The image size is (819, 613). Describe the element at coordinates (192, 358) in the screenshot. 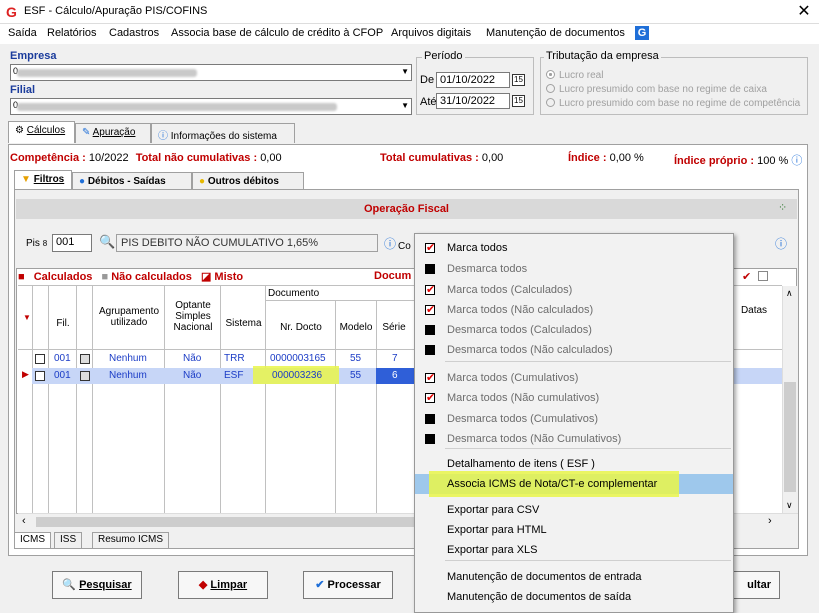

I see `cell-optante: Não` at that location.